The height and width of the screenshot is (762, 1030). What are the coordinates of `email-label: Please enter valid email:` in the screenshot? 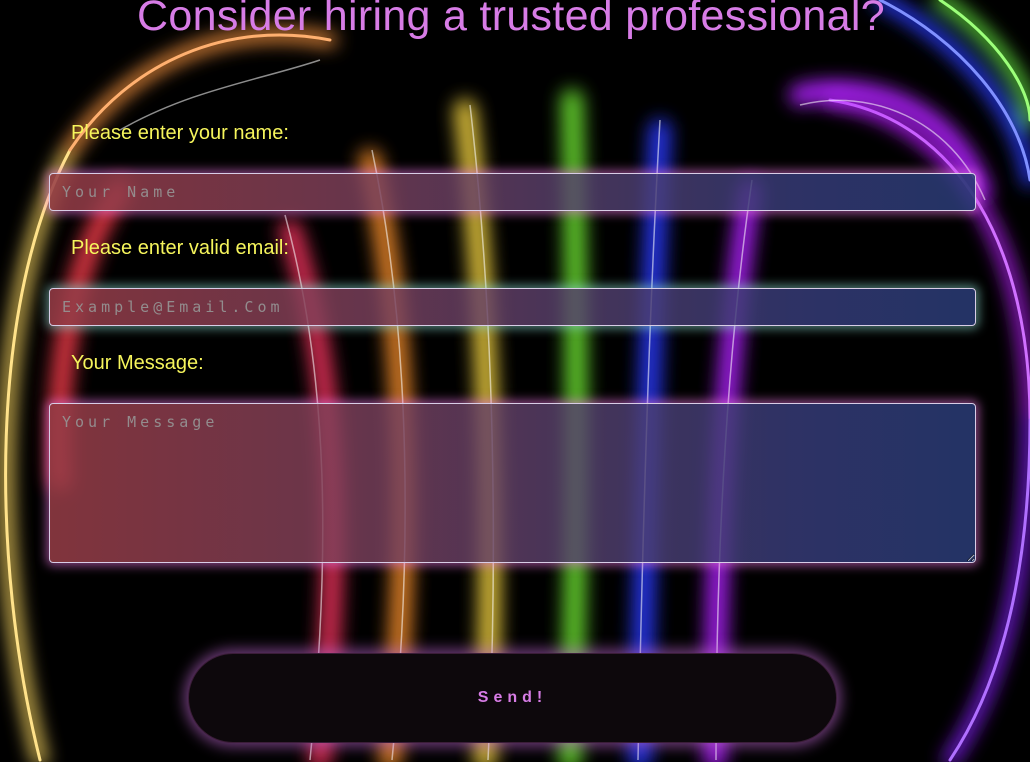 It's located at (180, 248).